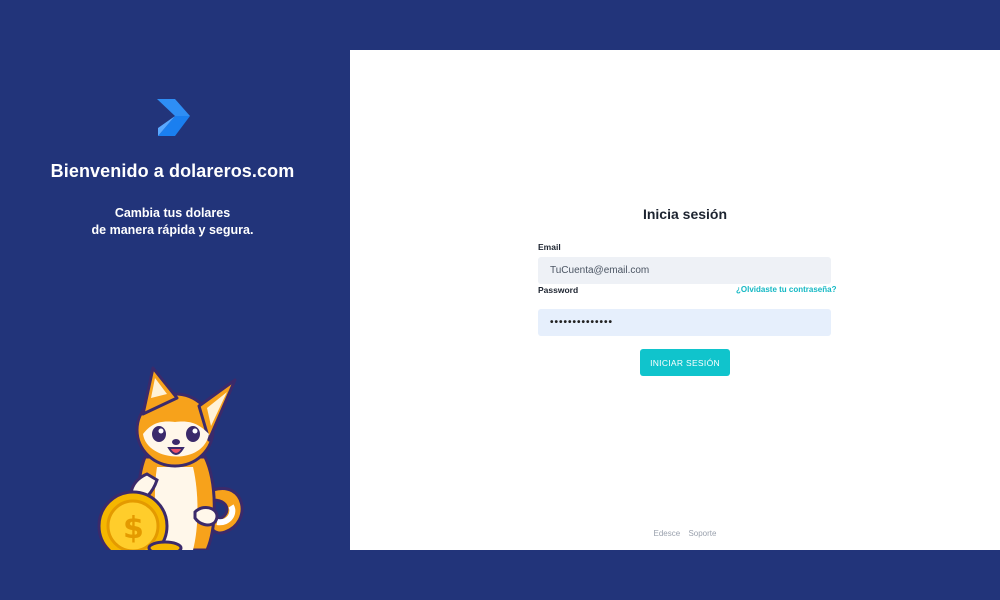  What do you see at coordinates (558, 290) in the screenshot?
I see `password-label: Password` at bounding box center [558, 290].